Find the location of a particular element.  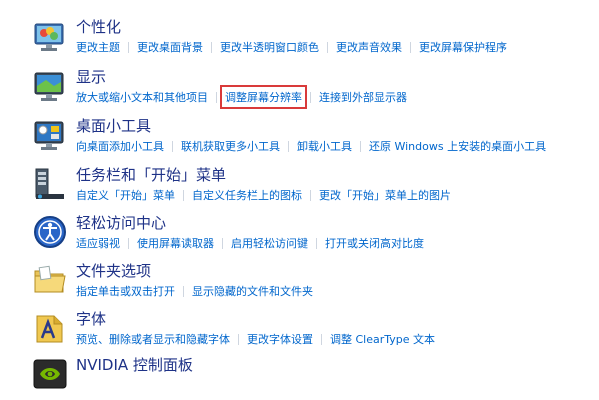

category-title: 任务栏和「开始」菜单 is located at coordinates (151, 174).